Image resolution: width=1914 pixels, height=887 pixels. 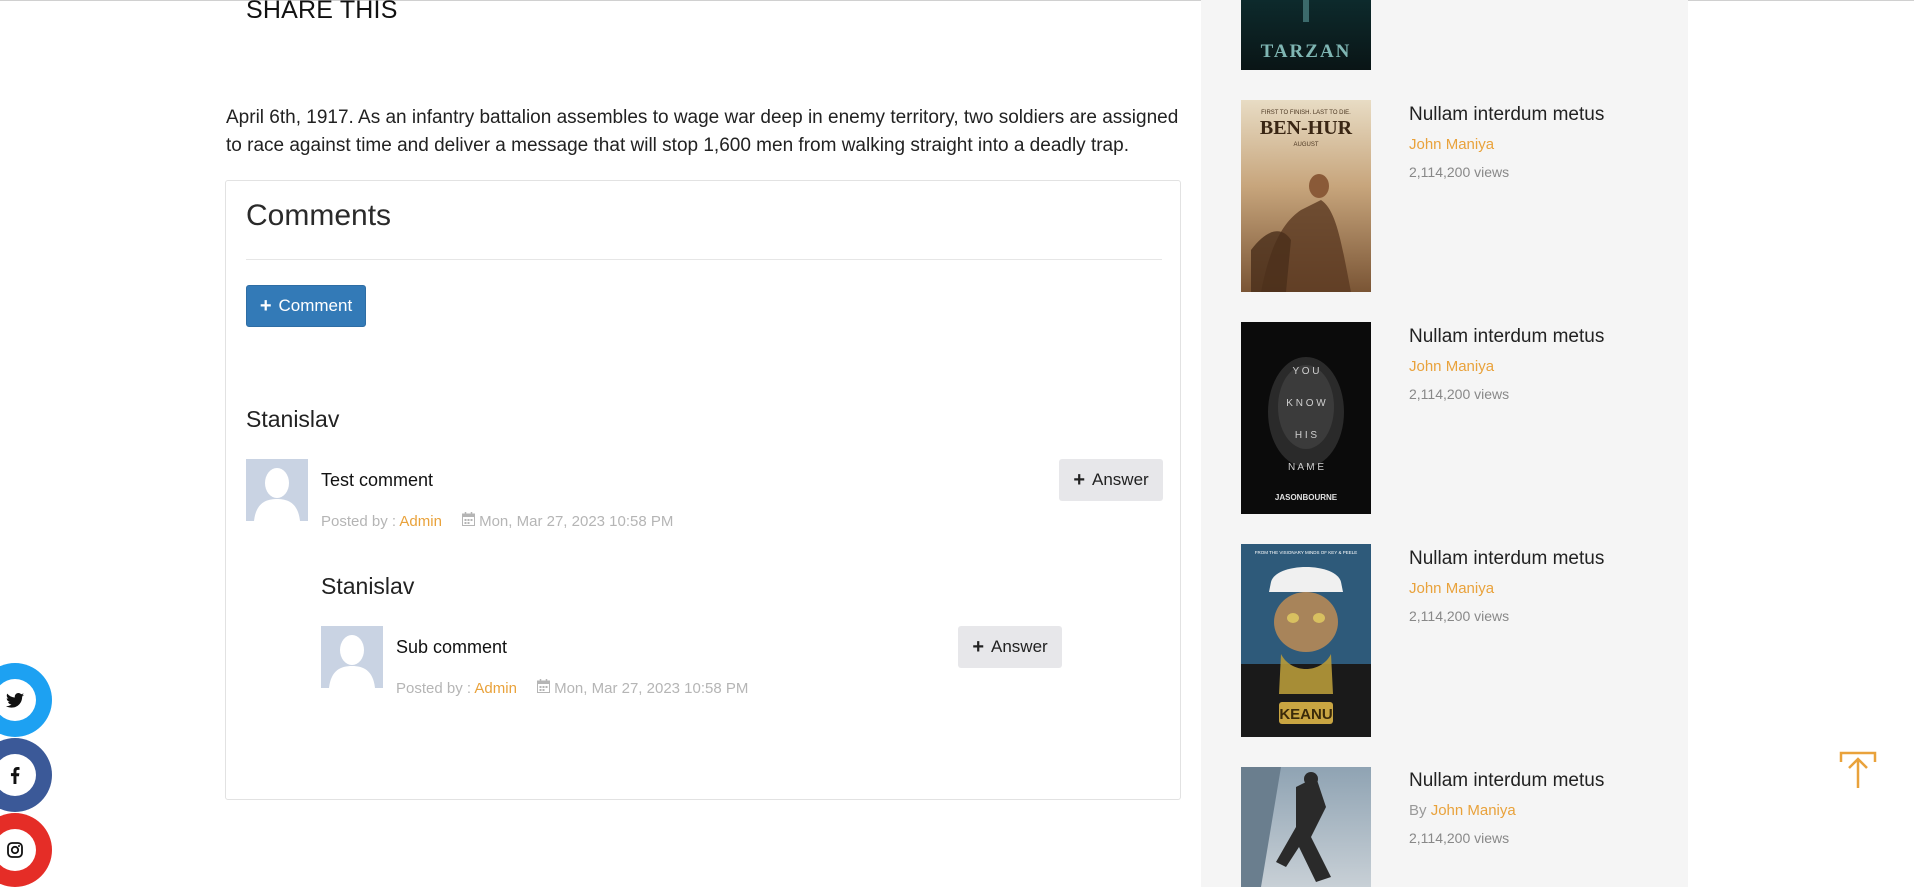 What do you see at coordinates (1306, 827) in the screenshot?
I see `poster-action` at bounding box center [1306, 827].